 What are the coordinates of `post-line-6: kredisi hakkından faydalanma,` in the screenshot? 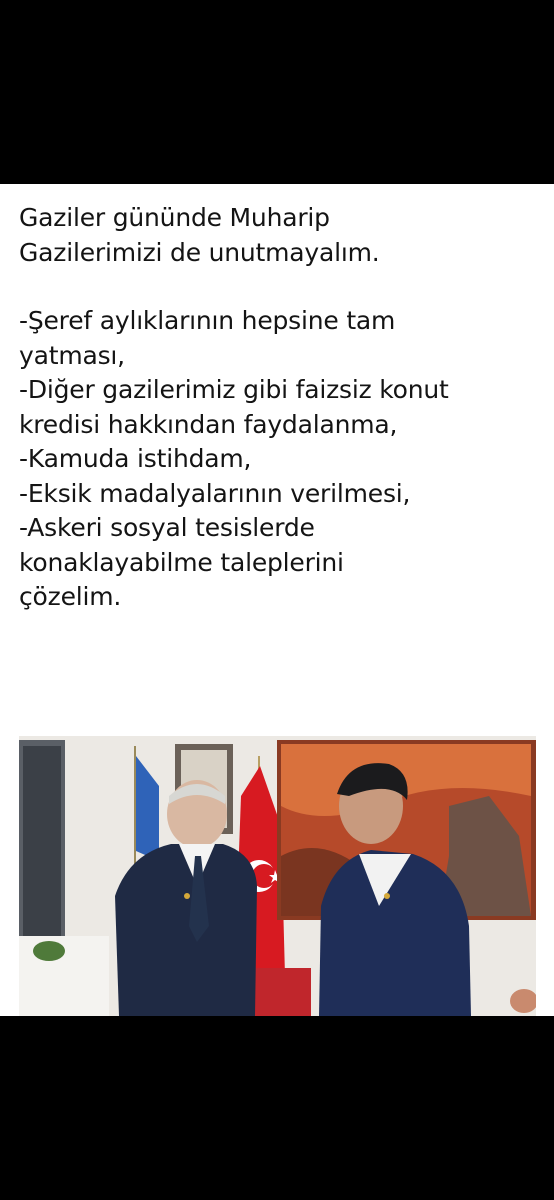 It's located at (208, 424).